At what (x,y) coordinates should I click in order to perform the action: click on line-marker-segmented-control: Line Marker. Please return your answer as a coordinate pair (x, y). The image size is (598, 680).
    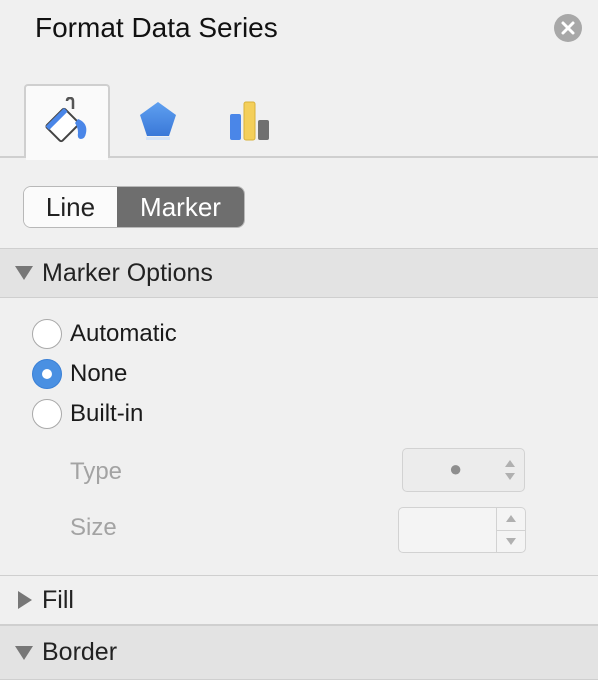
    Looking at the image, I should click on (134, 207).